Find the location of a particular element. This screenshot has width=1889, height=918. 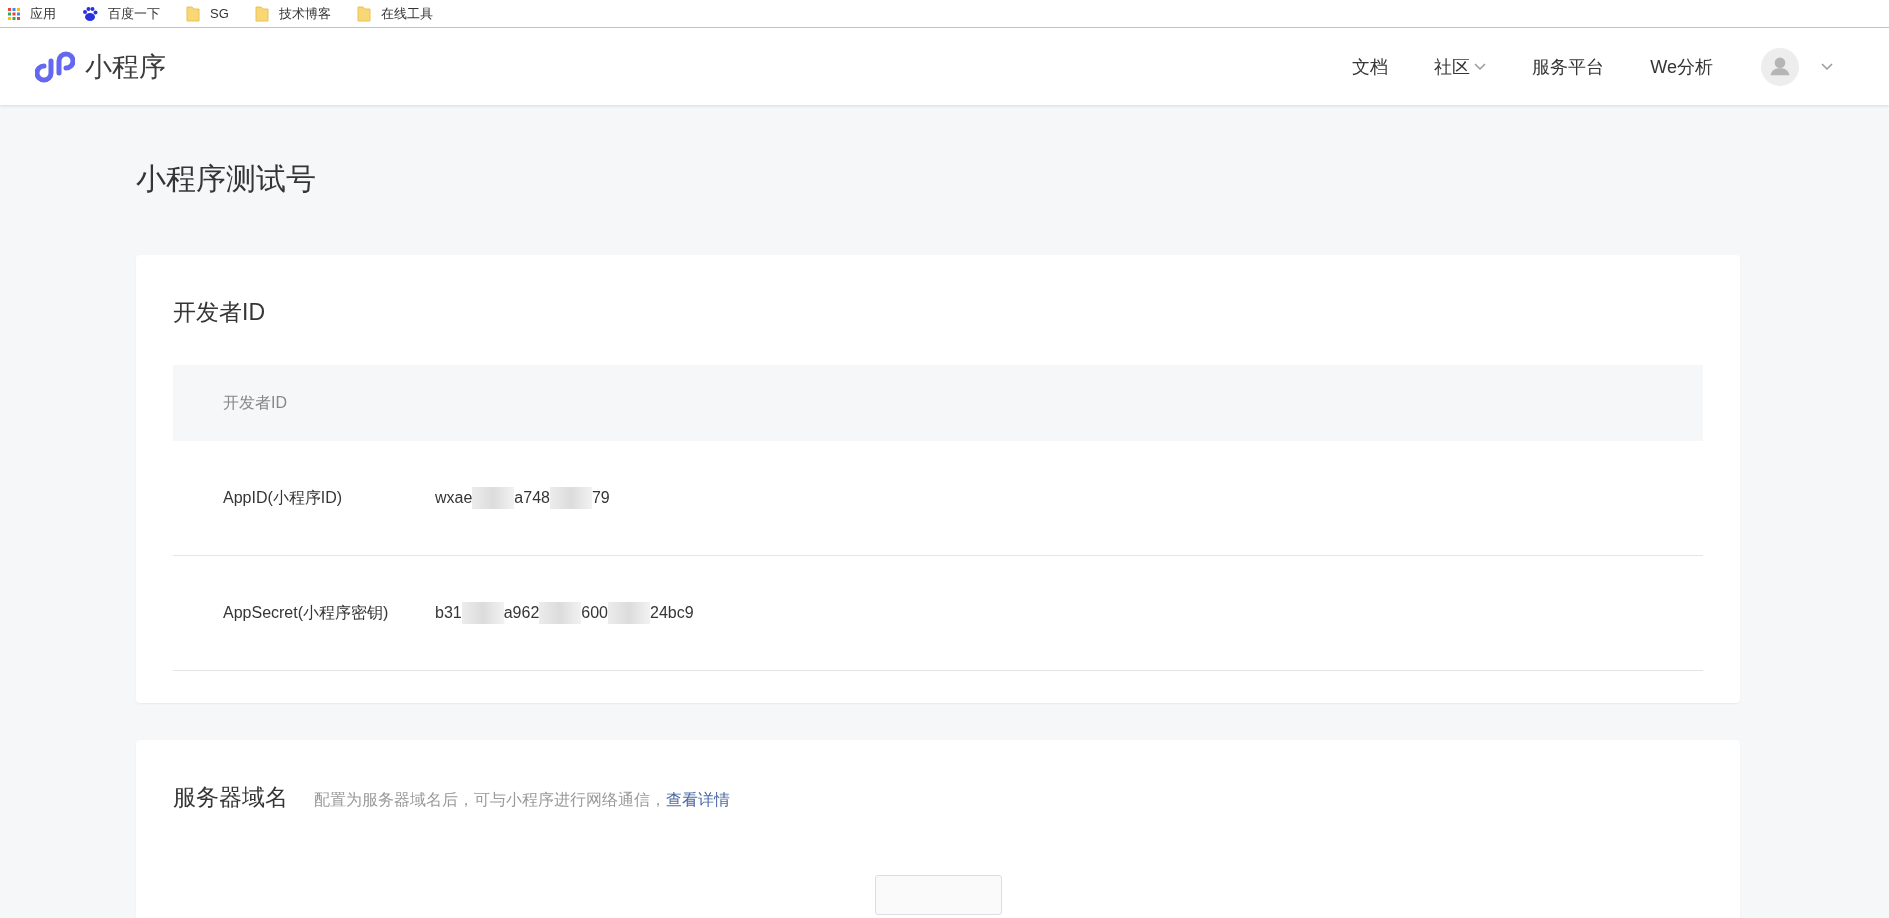

nav-link: 文档 is located at coordinates (1370, 66).